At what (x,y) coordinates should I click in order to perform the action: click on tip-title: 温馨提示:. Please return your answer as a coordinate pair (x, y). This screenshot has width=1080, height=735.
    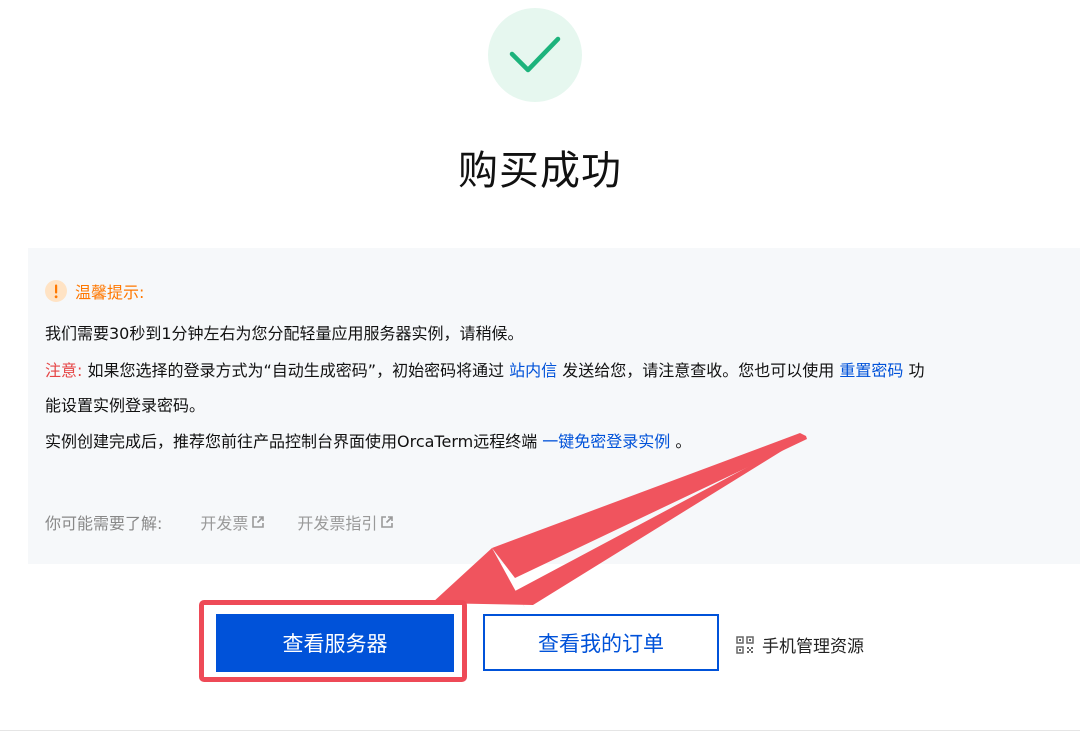
    Looking at the image, I should click on (110, 292).